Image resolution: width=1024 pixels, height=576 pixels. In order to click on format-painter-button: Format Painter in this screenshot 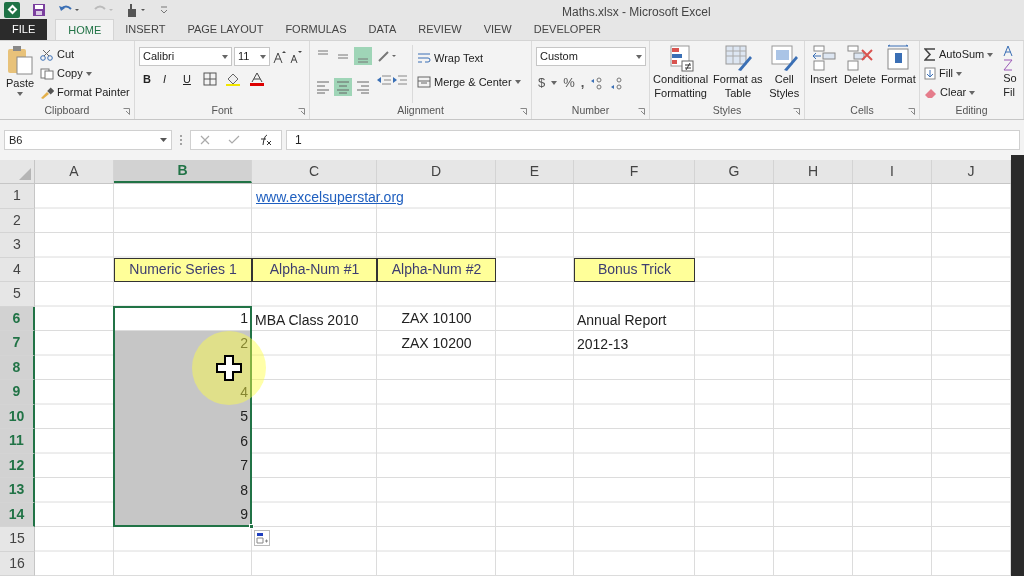, I will do `click(85, 92)`.